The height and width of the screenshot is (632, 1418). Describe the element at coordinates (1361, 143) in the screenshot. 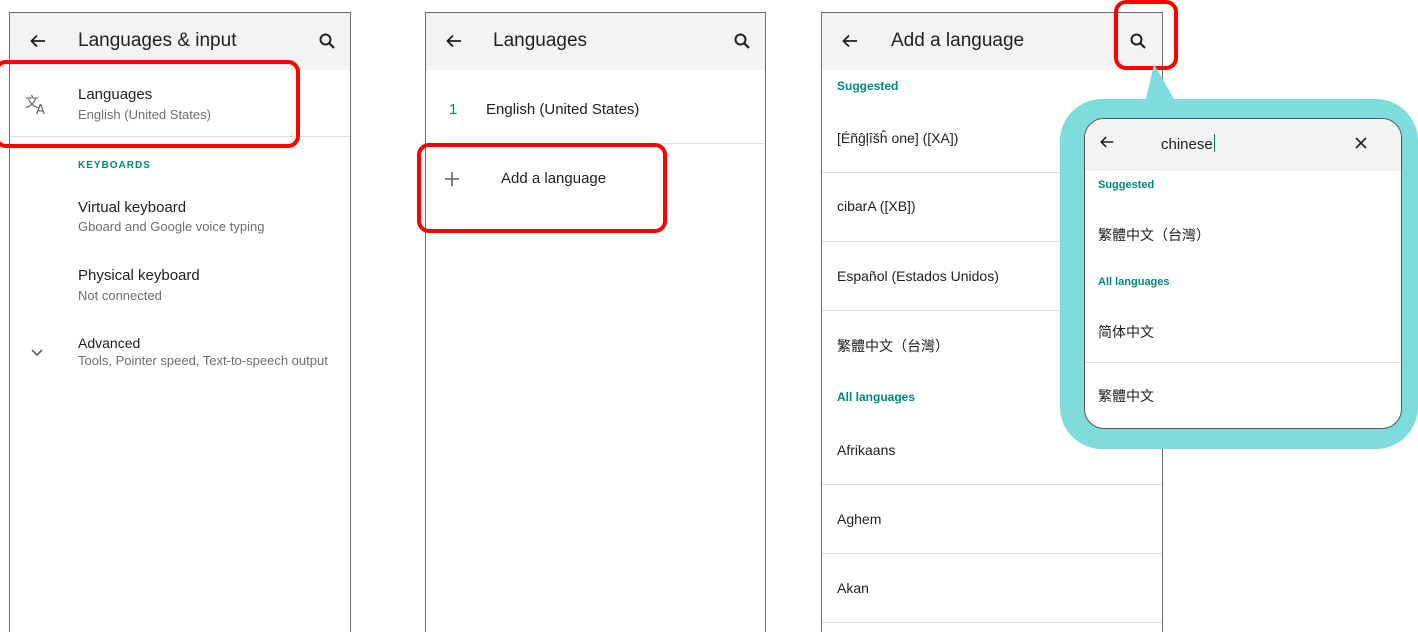

I see `close-icon` at that location.